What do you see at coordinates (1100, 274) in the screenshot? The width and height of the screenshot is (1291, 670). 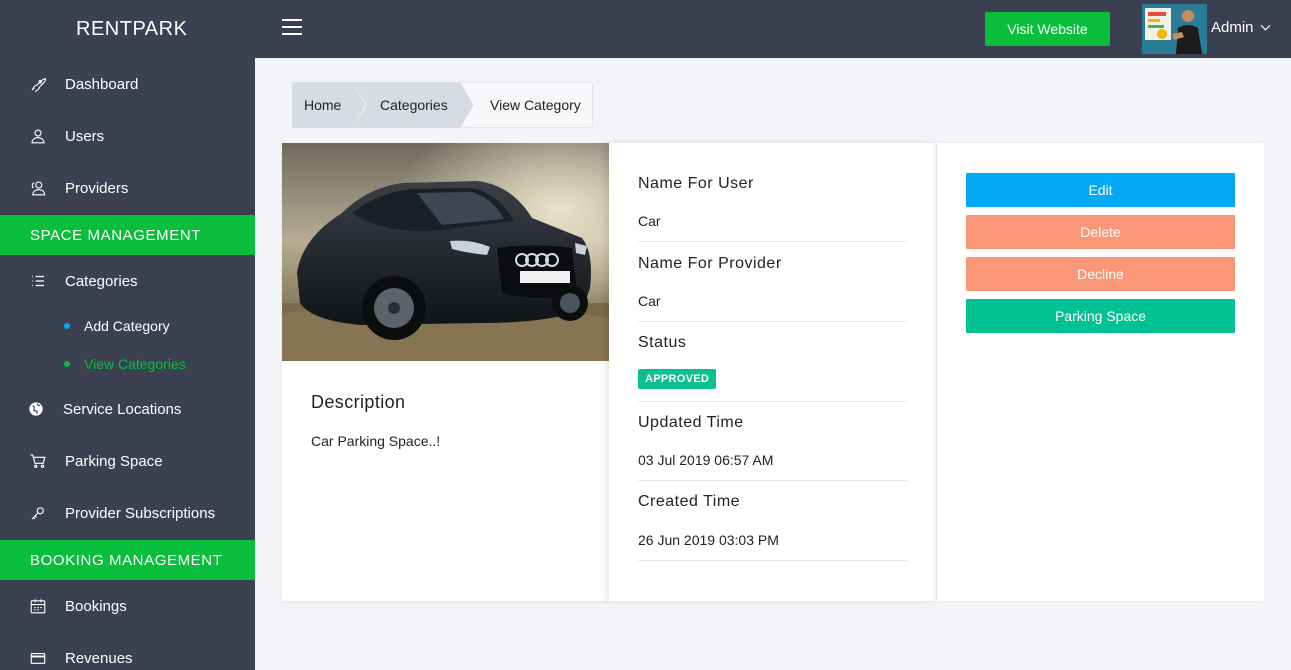 I see `decline-button: Decline` at bounding box center [1100, 274].